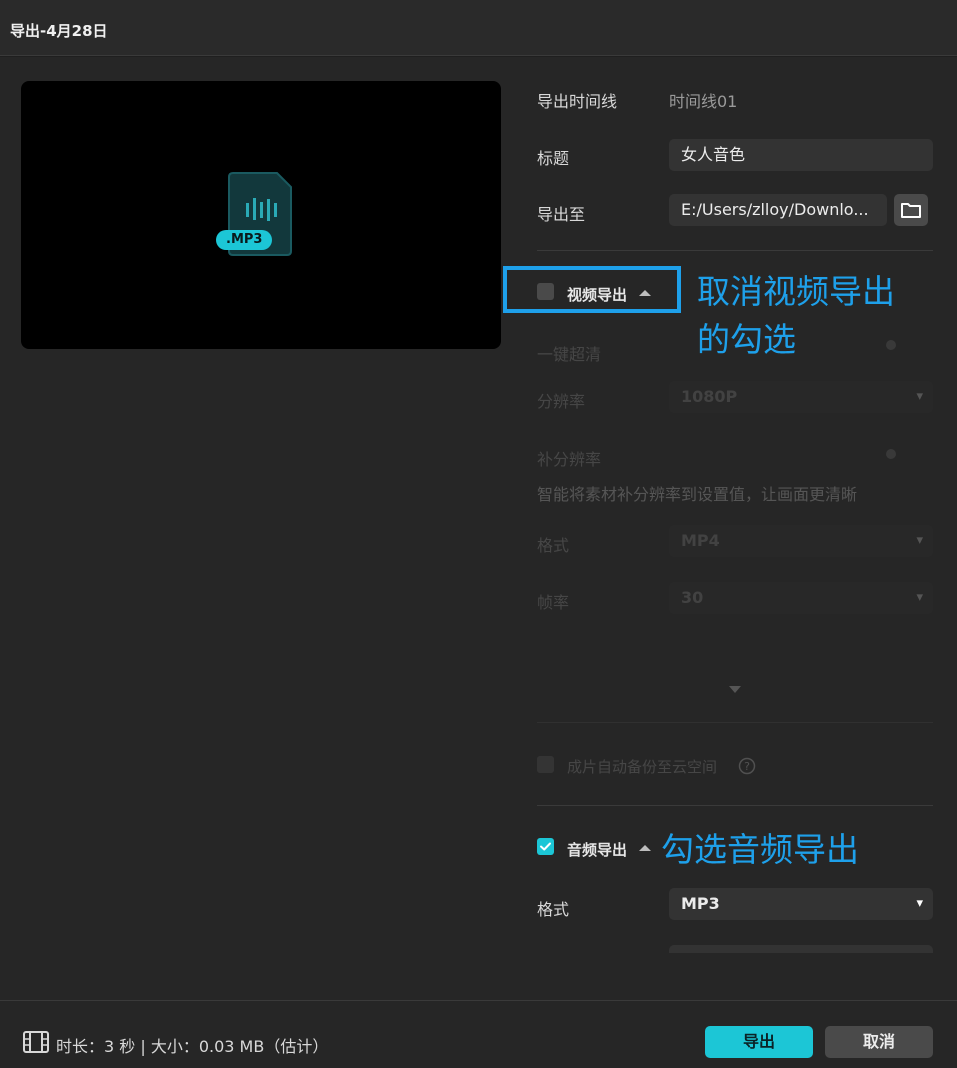  Describe the element at coordinates (569, 459) in the screenshot. I see `super-resolution-label: 补分辨率` at that location.